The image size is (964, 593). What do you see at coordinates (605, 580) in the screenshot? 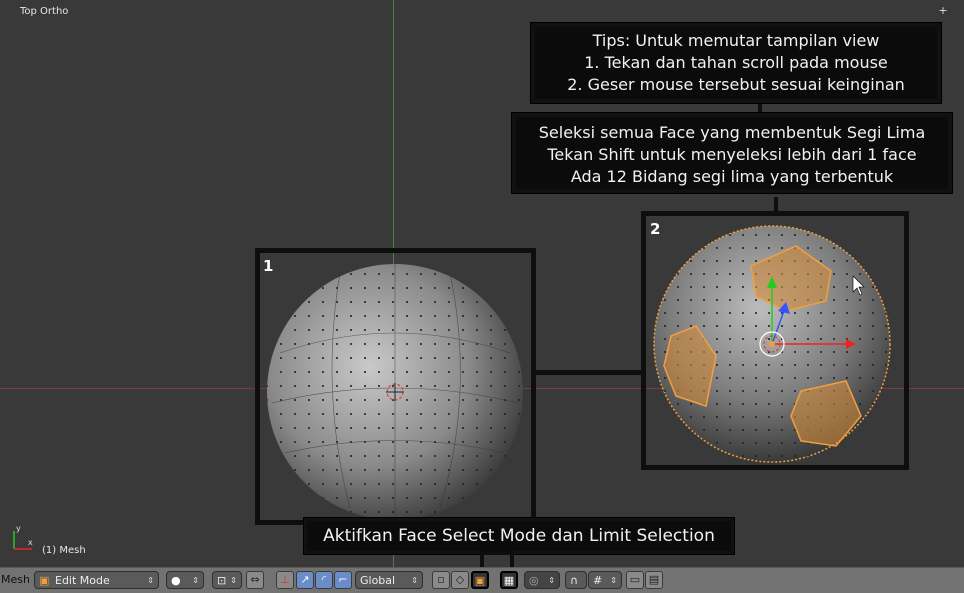
I see `snap-element-dropdown: # ⇕` at bounding box center [605, 580].